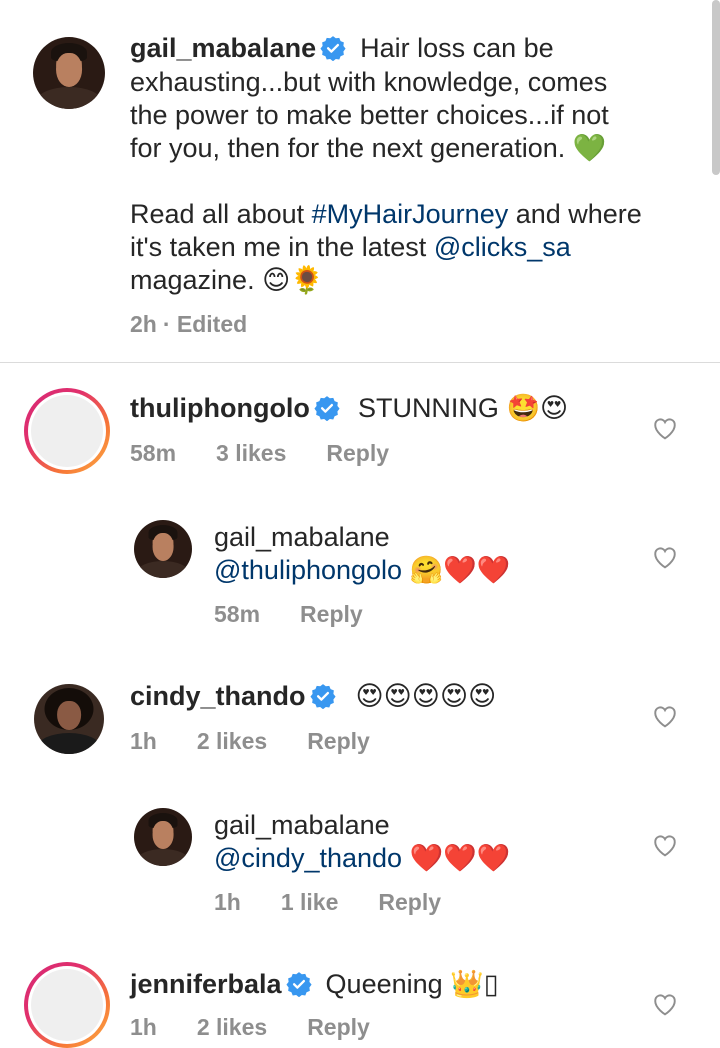 The width and height of the screenshot is (720, 1048). I want to click on hashtag-link: #MyHairJourney, so click(410, 214).